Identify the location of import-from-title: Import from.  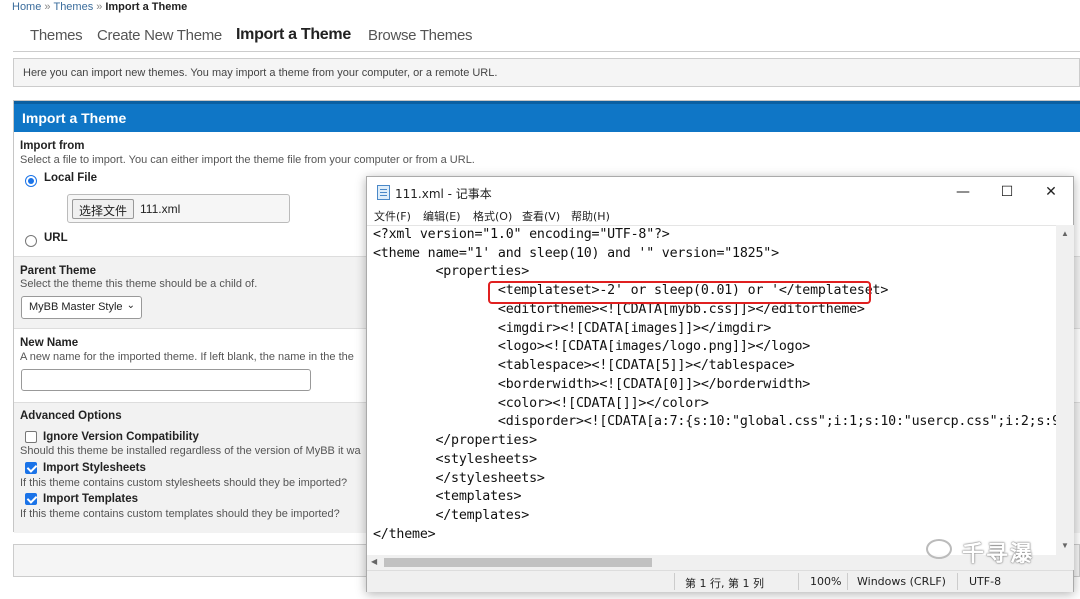
(52, 146).